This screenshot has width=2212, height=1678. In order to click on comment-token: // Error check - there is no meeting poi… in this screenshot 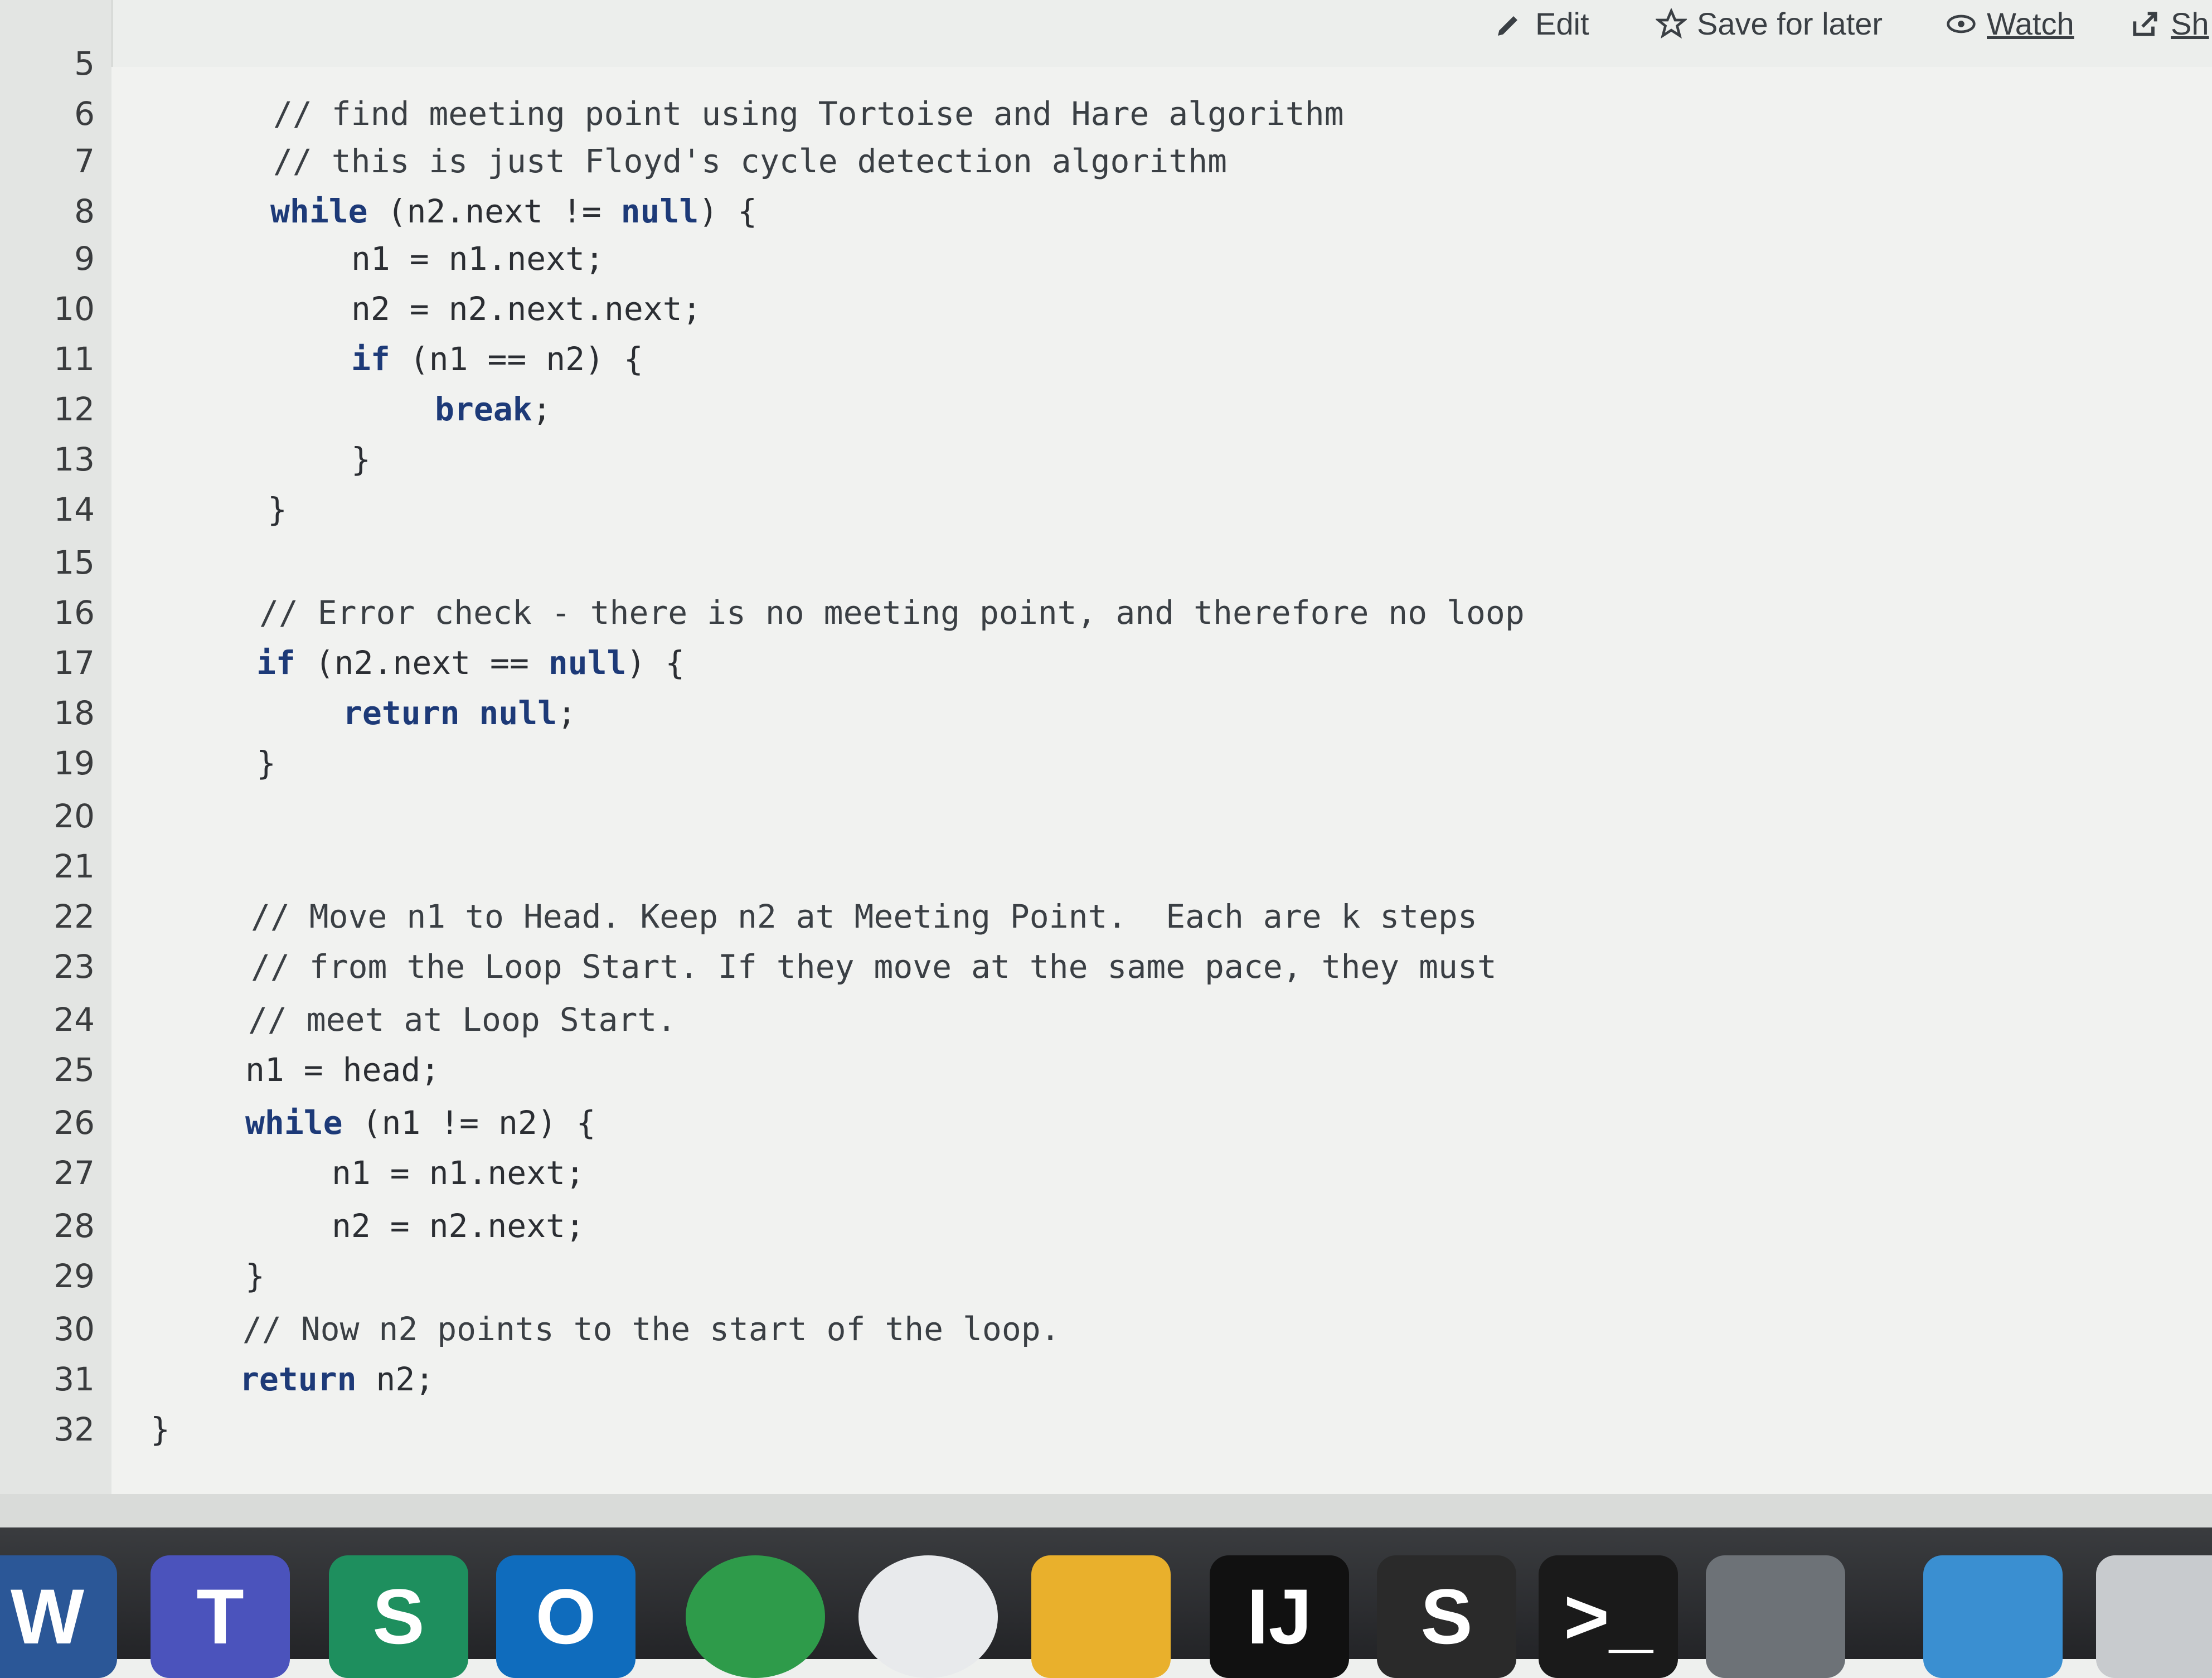, I will do `click(892, 613)`.